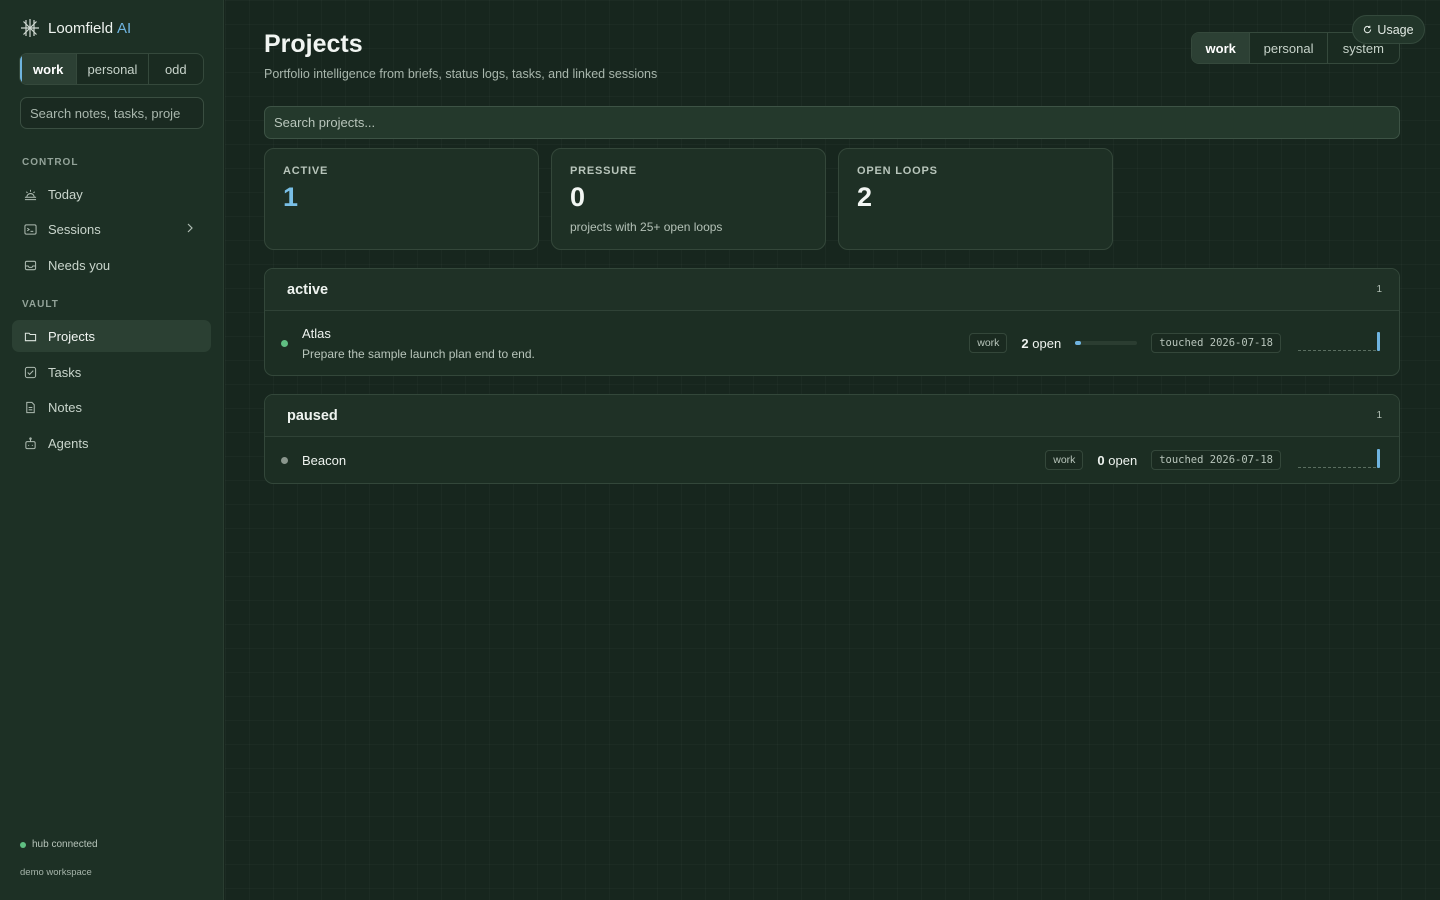 The image size is (1440, 900). I want to click on nav-item-label: Needs you, so click(79, 265).